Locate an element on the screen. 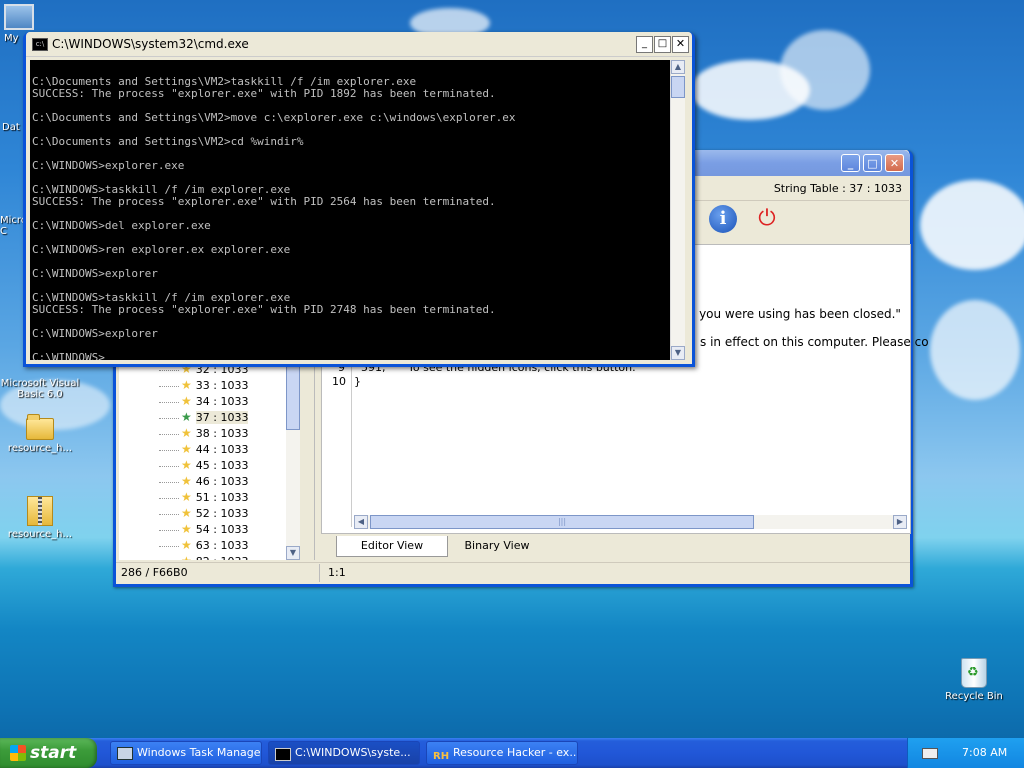 This screenshot has width=1024, height=768. cmd-app-icon: c:\ is located at coordinates (40, 44).